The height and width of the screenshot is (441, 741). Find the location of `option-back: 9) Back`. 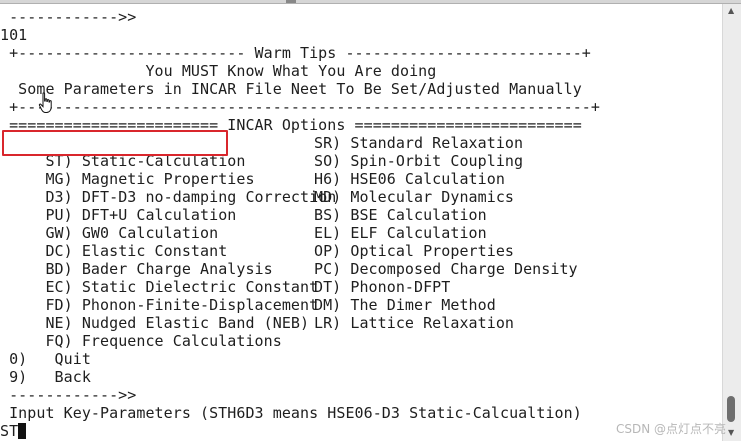

option-back: 9) Back is located at coordinates (45, 377).